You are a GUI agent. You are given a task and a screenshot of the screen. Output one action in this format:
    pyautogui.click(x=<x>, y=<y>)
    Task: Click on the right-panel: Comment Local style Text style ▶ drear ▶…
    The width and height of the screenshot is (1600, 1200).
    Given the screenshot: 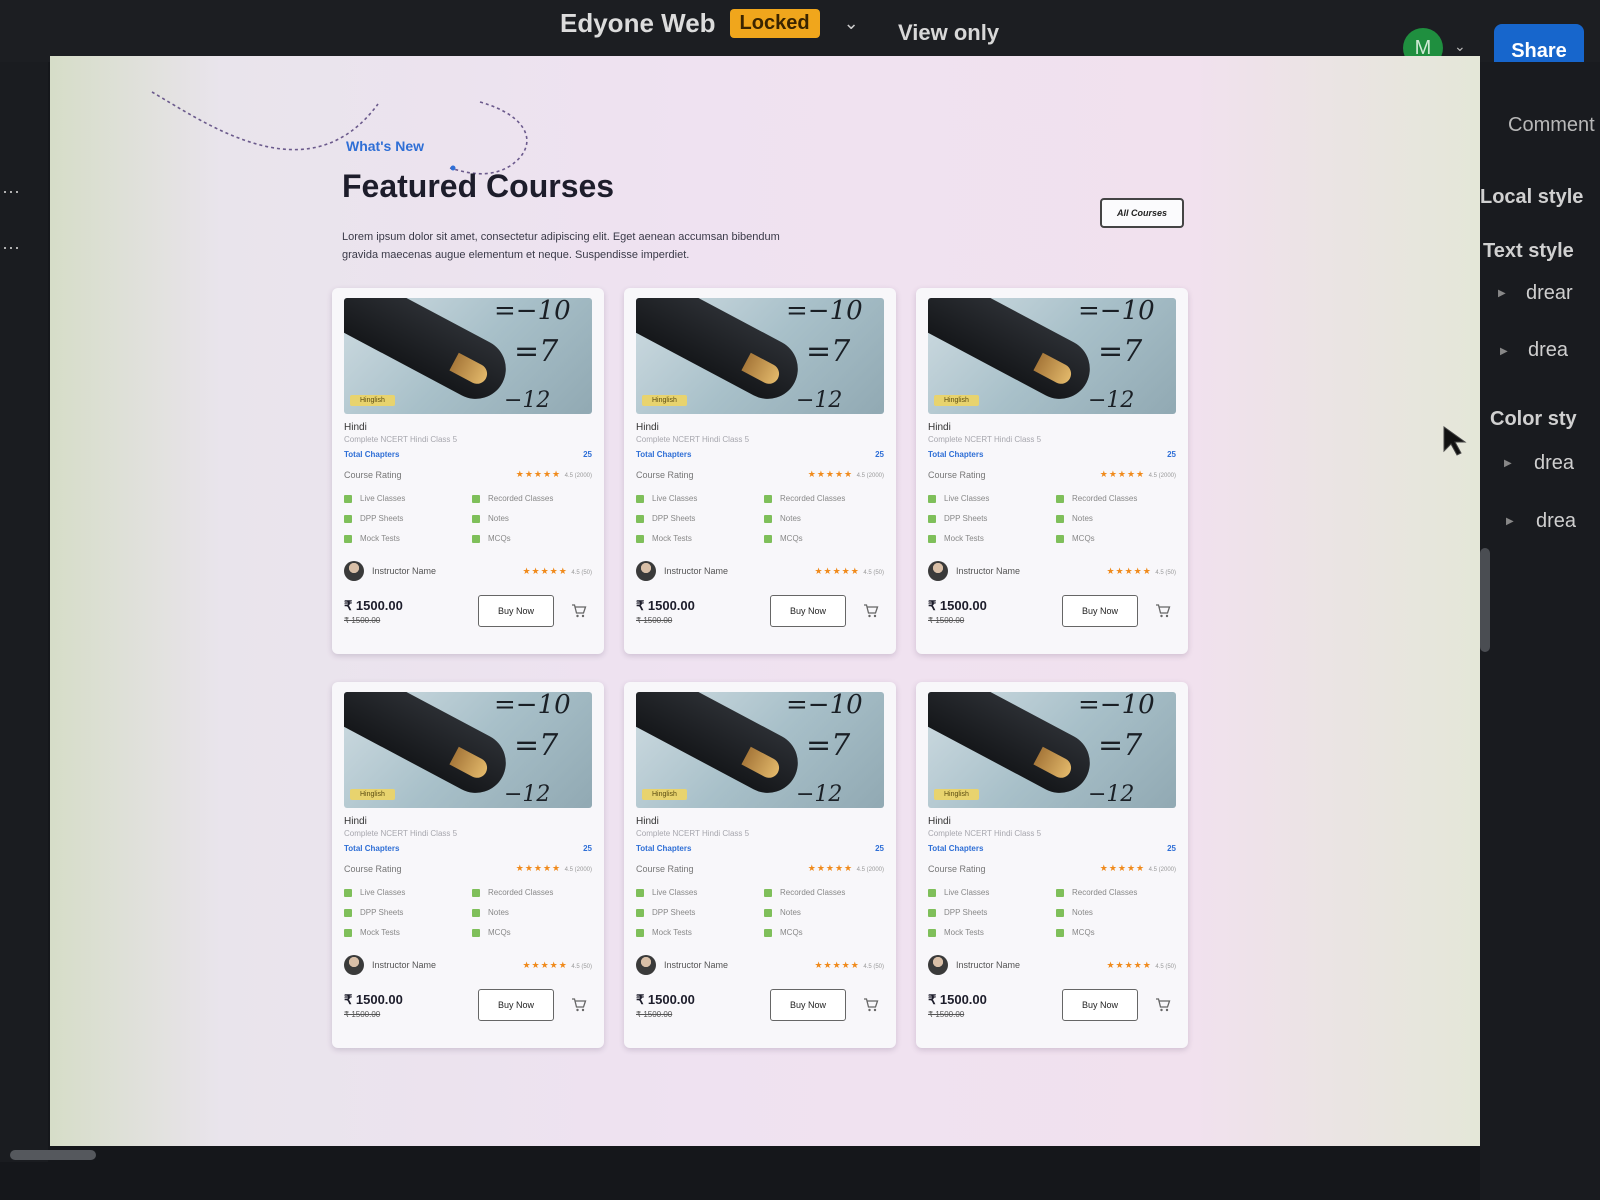 What is the action you would take?
    pyautogui.click(x=1540, y=631)
    